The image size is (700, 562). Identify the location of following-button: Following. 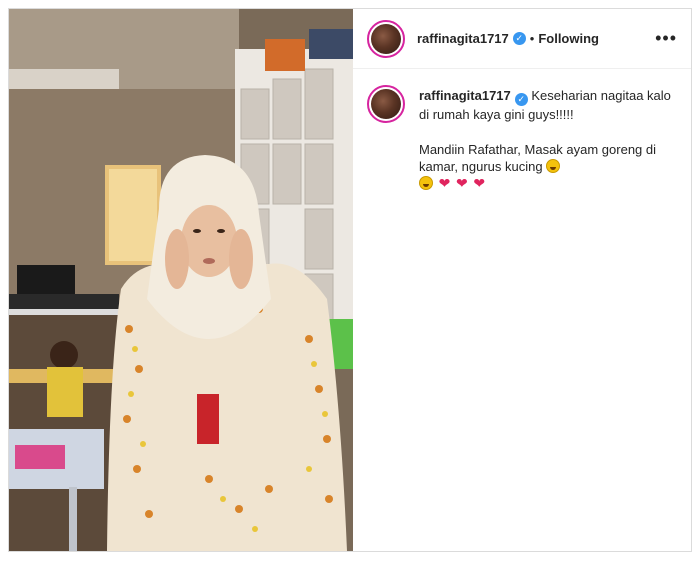
(568, 38).